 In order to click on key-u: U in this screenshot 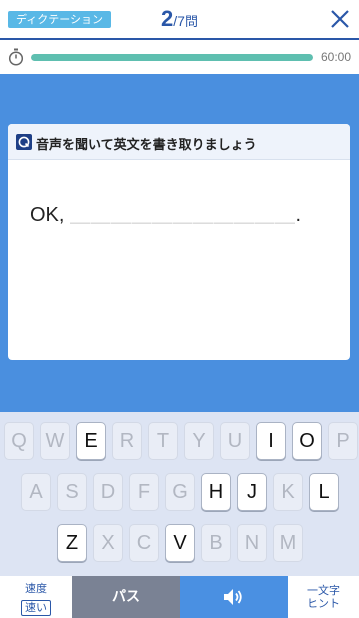, I will do `click(235, 441)`.